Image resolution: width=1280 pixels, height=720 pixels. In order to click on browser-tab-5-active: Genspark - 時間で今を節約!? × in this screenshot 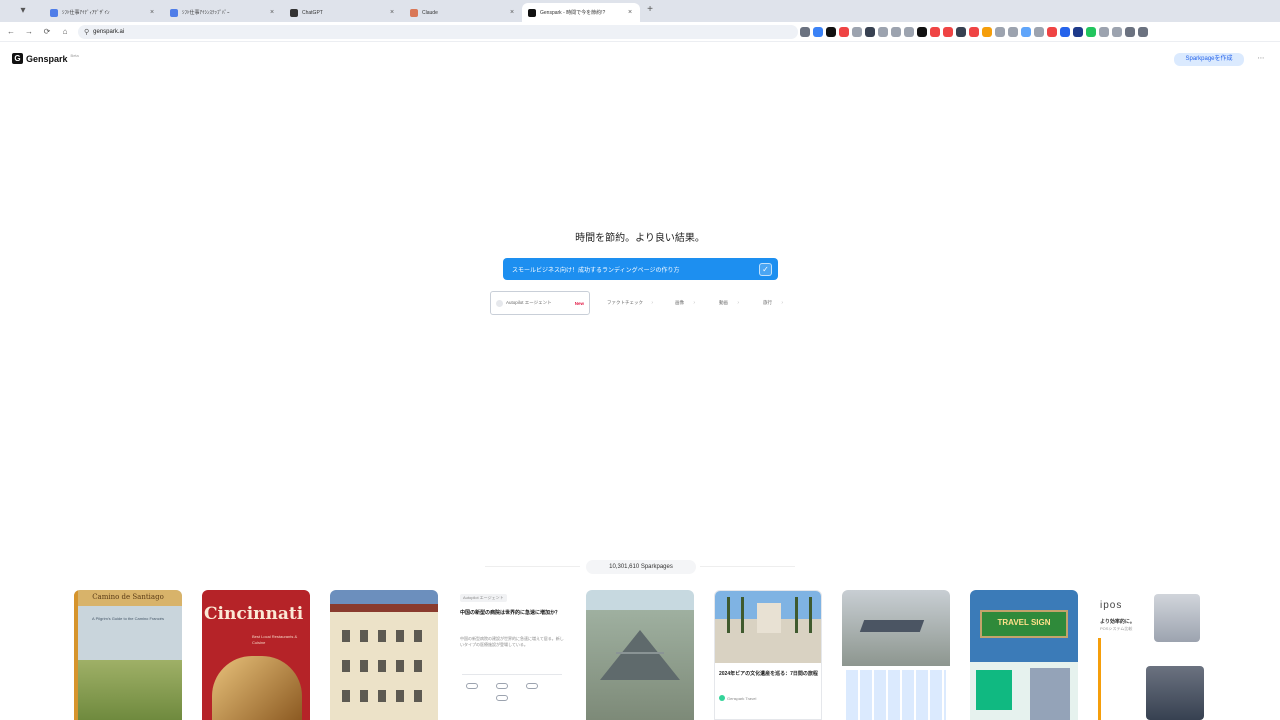, I will do `click(581, 12)`.